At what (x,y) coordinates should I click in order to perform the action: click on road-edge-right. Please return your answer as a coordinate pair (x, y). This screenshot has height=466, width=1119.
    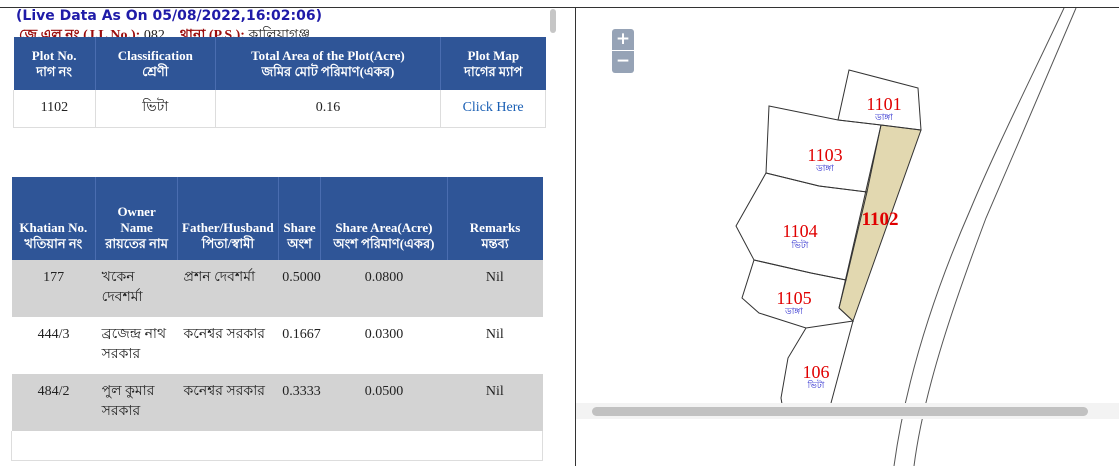
    Looking at the image, I should click on (995, 237).